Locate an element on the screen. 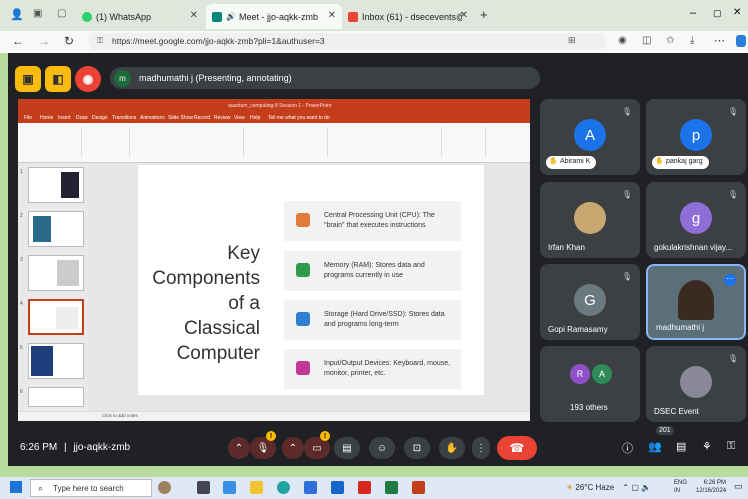 The height and width of the screenshot is (499, 748). mic-off-icon: 🎙 is located at coordinates (626, 194).